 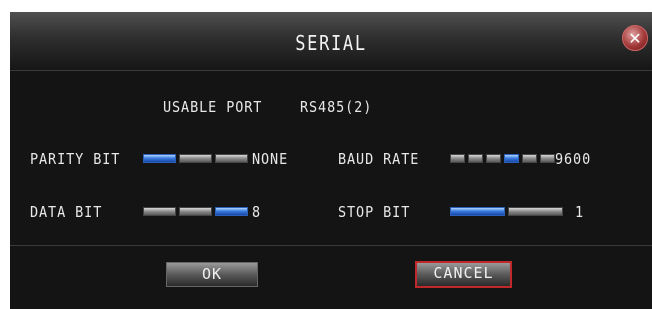 What do you see at coordinates (502, 158) in the screenshot?
I see `baud-rate-selector` at bounding box center [502, 158].